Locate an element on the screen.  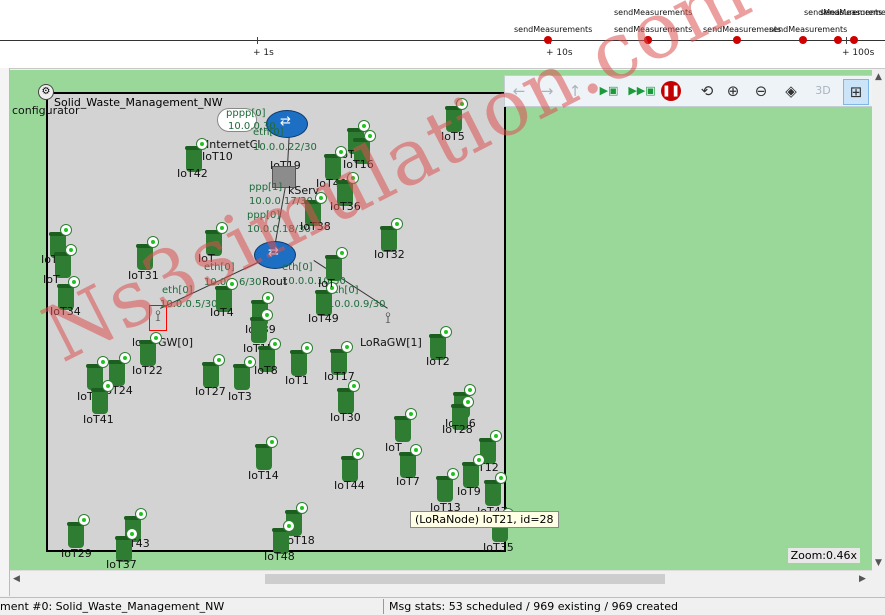
iot-node-label: IoT48 is located at coordinates (279, 556).